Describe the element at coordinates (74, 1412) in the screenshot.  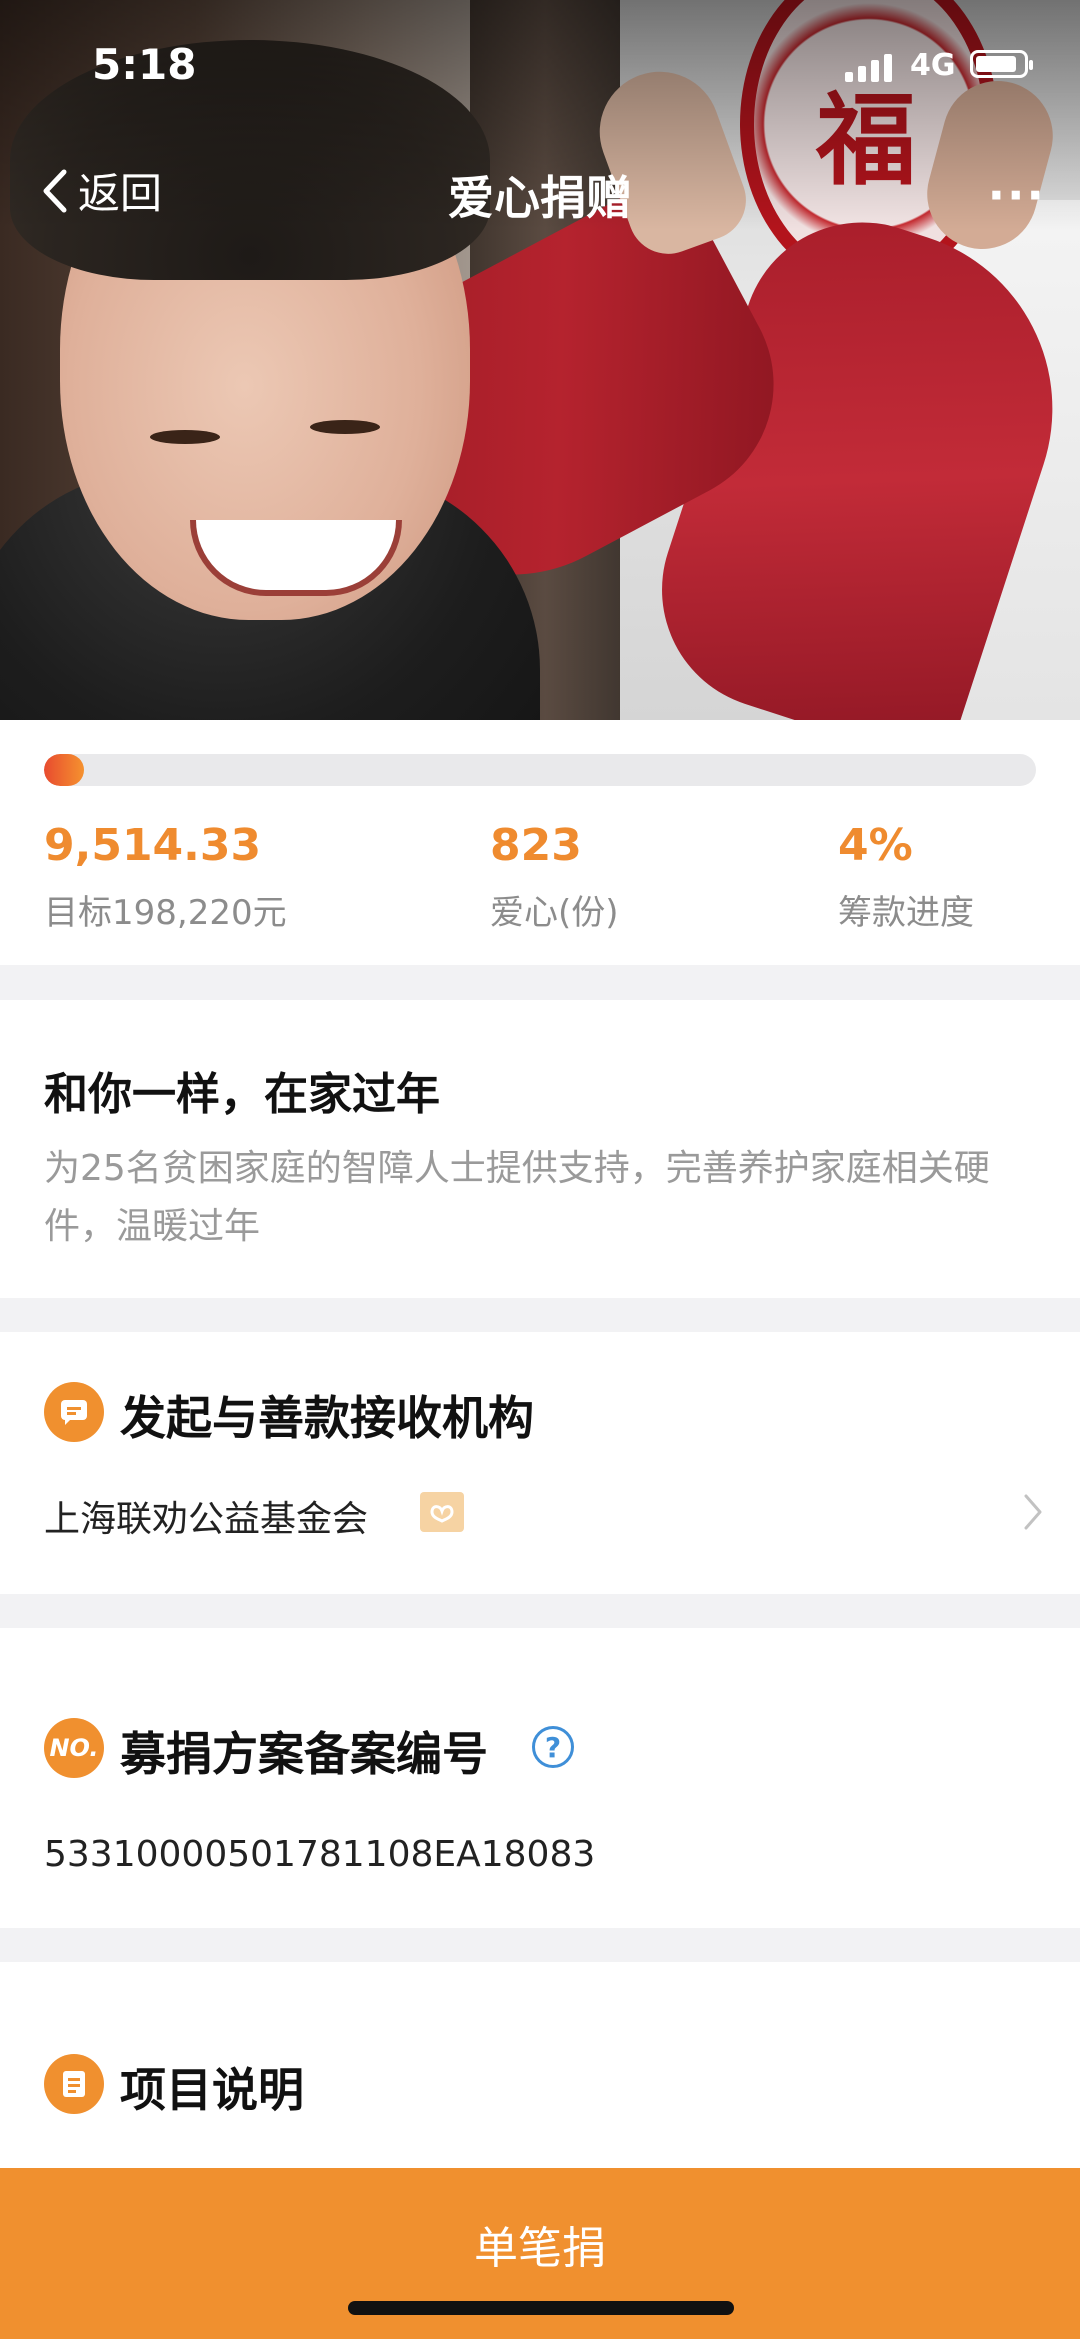
I see `message-icon` at that location.